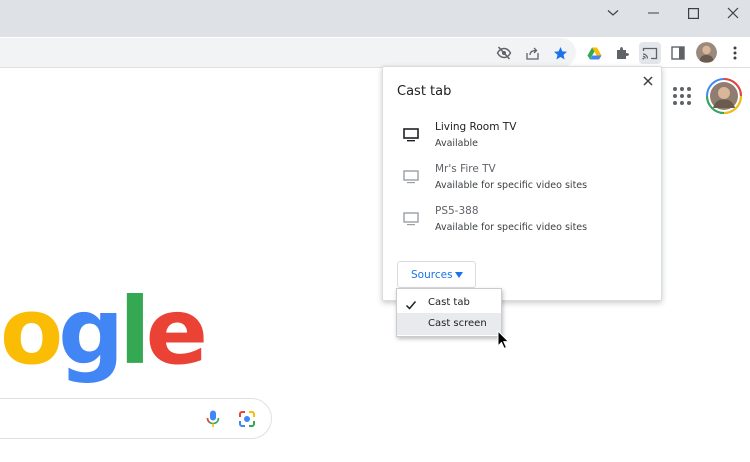 This screenshot has width=750, height=462. I want to click on sink-name: Mr's Fire TV, so click(465, 169).